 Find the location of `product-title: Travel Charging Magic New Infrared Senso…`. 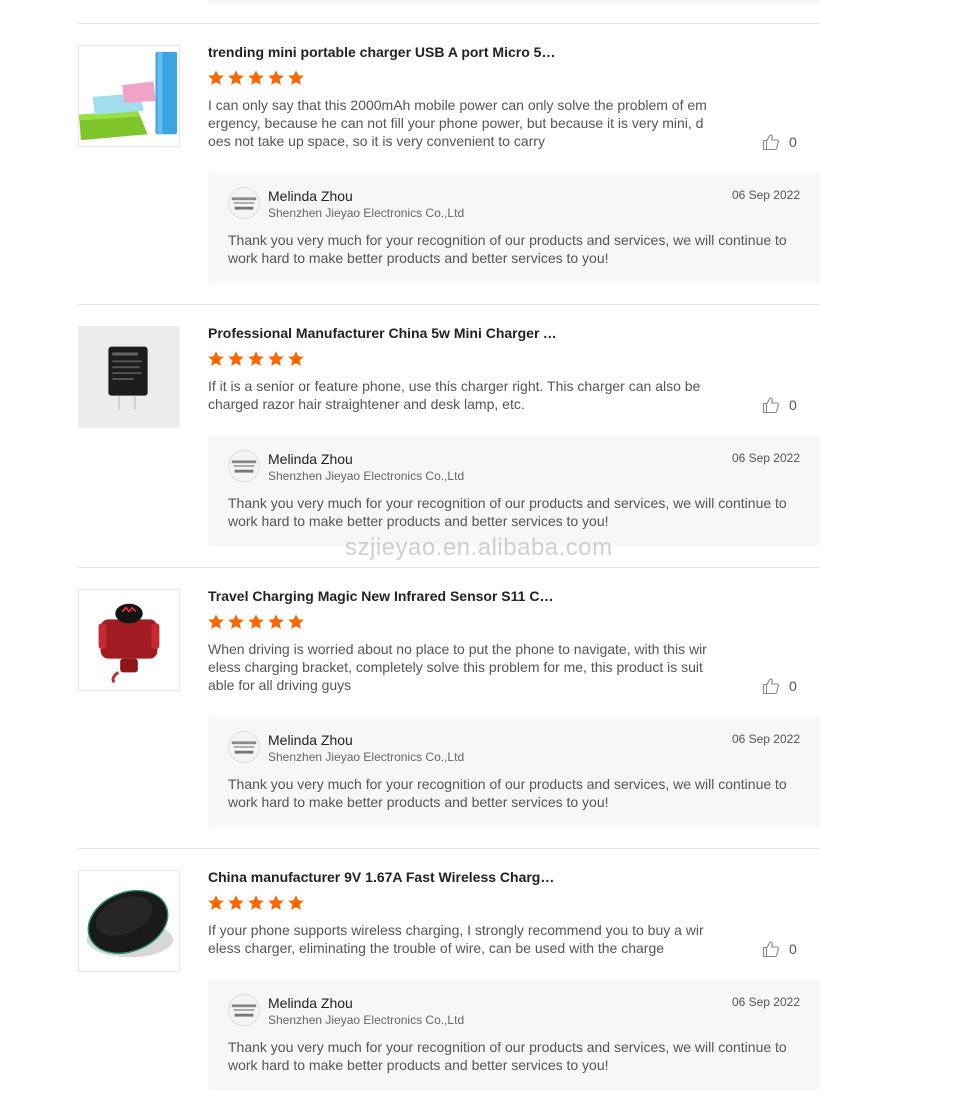

product-title: Travel Charging Magic New Infrared Senso… is located at coordinates (383, 596).